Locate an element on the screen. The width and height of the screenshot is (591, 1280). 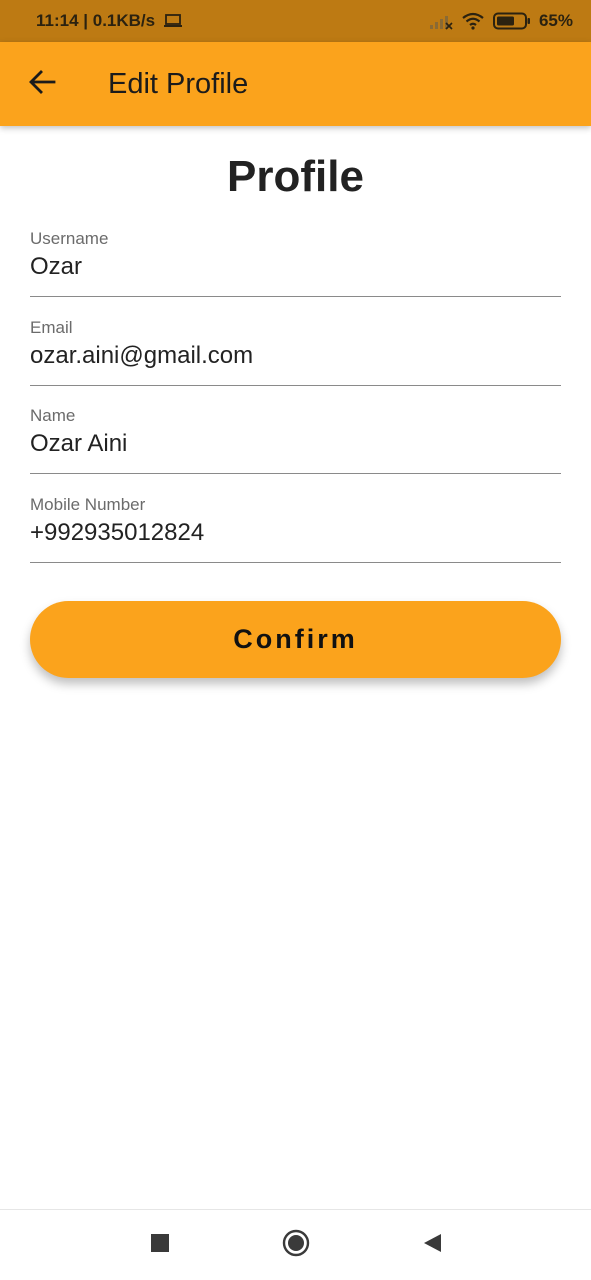
mobile-number-field: Mobile Number is located at coordinates (295, 529).